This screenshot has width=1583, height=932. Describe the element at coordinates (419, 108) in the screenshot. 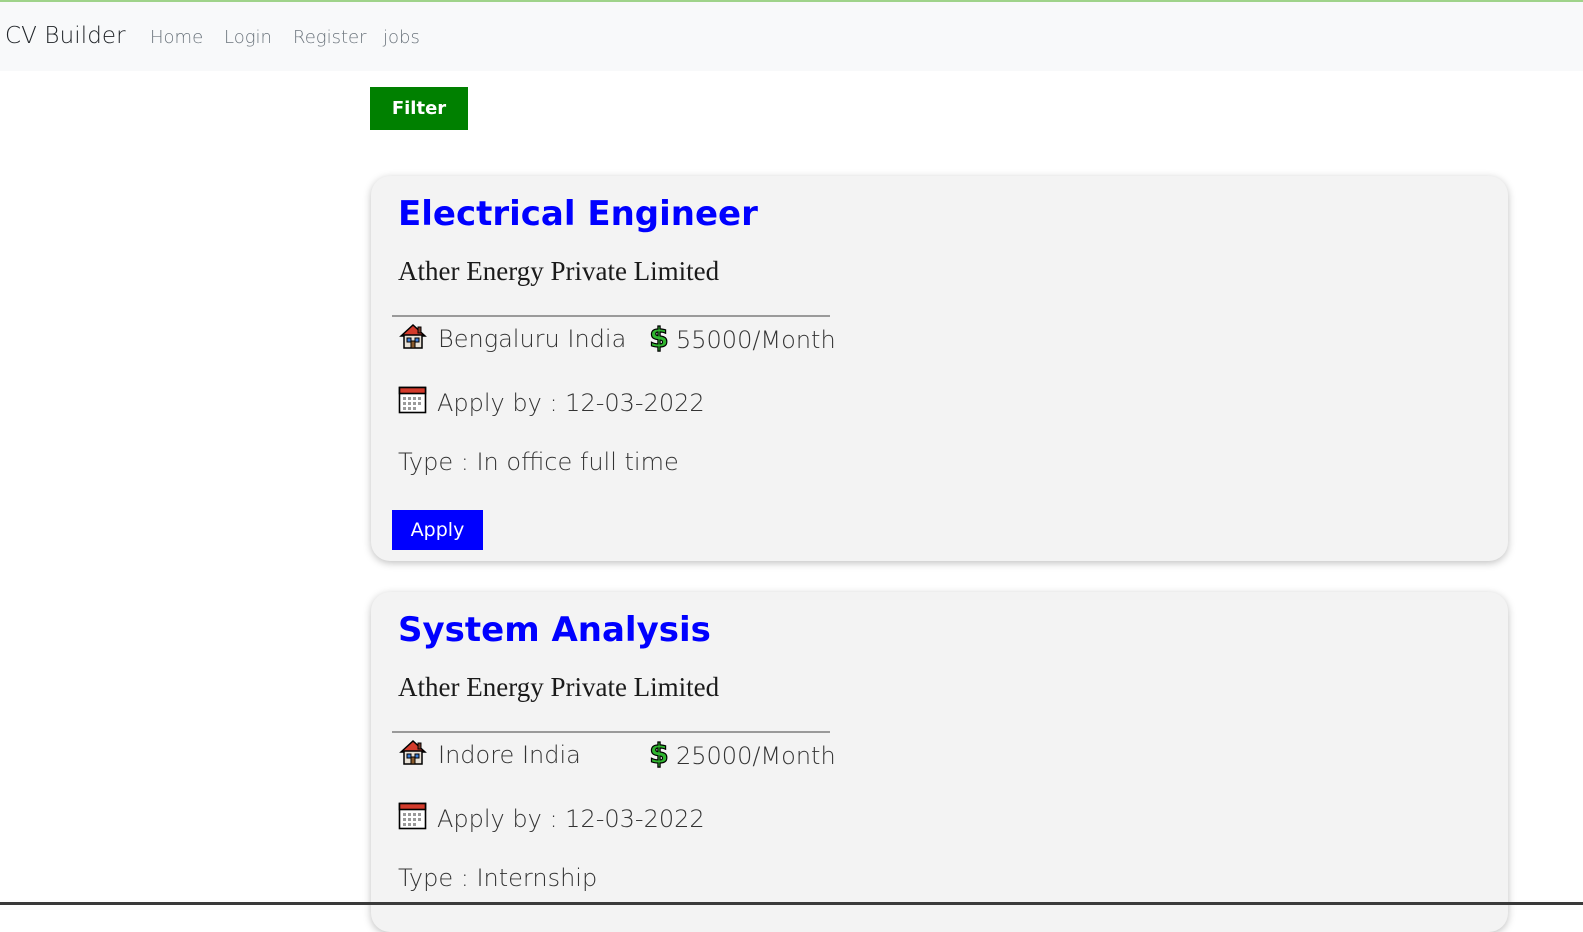

I see `filter-button: Filter` at that location.